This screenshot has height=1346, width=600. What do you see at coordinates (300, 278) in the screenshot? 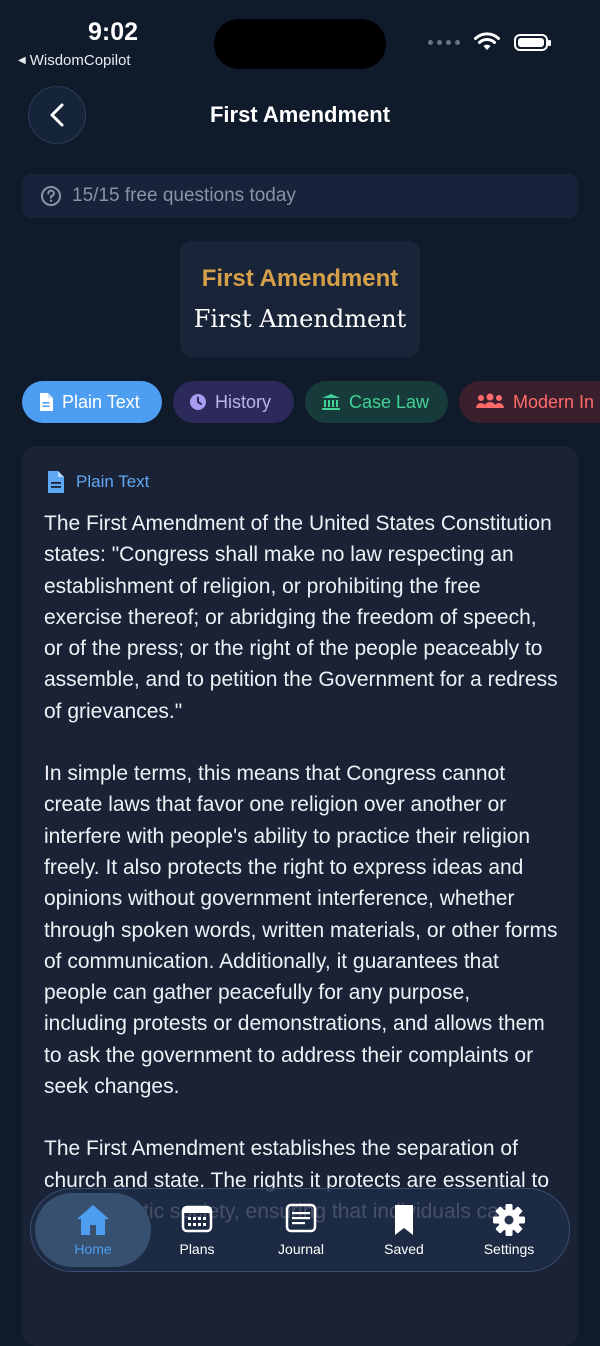
I see `amendment-title: First Amendment` at bounding box center [300, 278].